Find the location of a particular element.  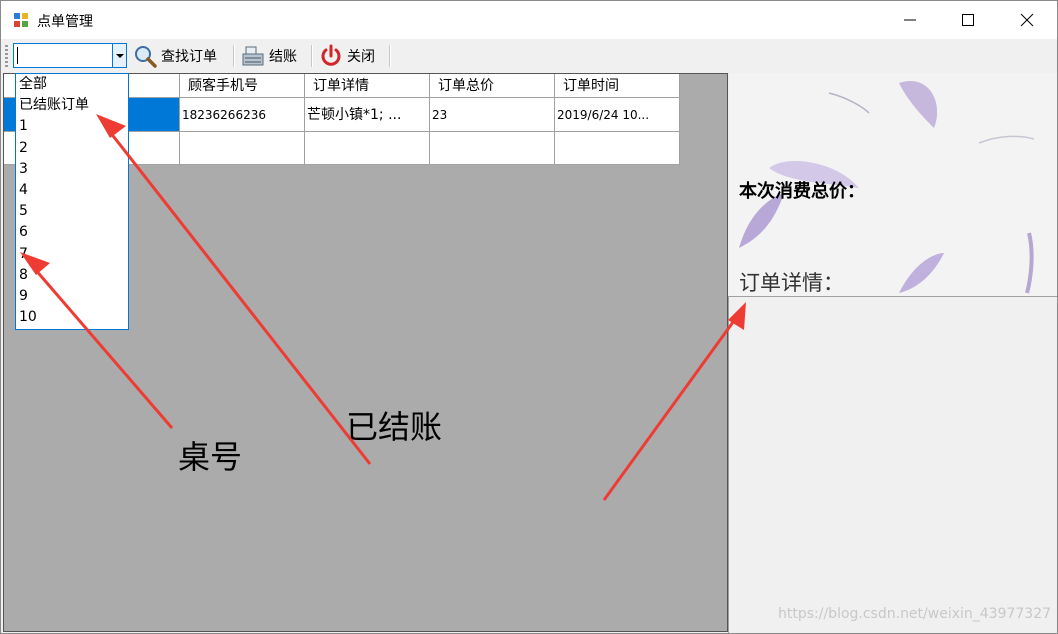

arrow-to-table-numbers is located at coordinates (97, 340).